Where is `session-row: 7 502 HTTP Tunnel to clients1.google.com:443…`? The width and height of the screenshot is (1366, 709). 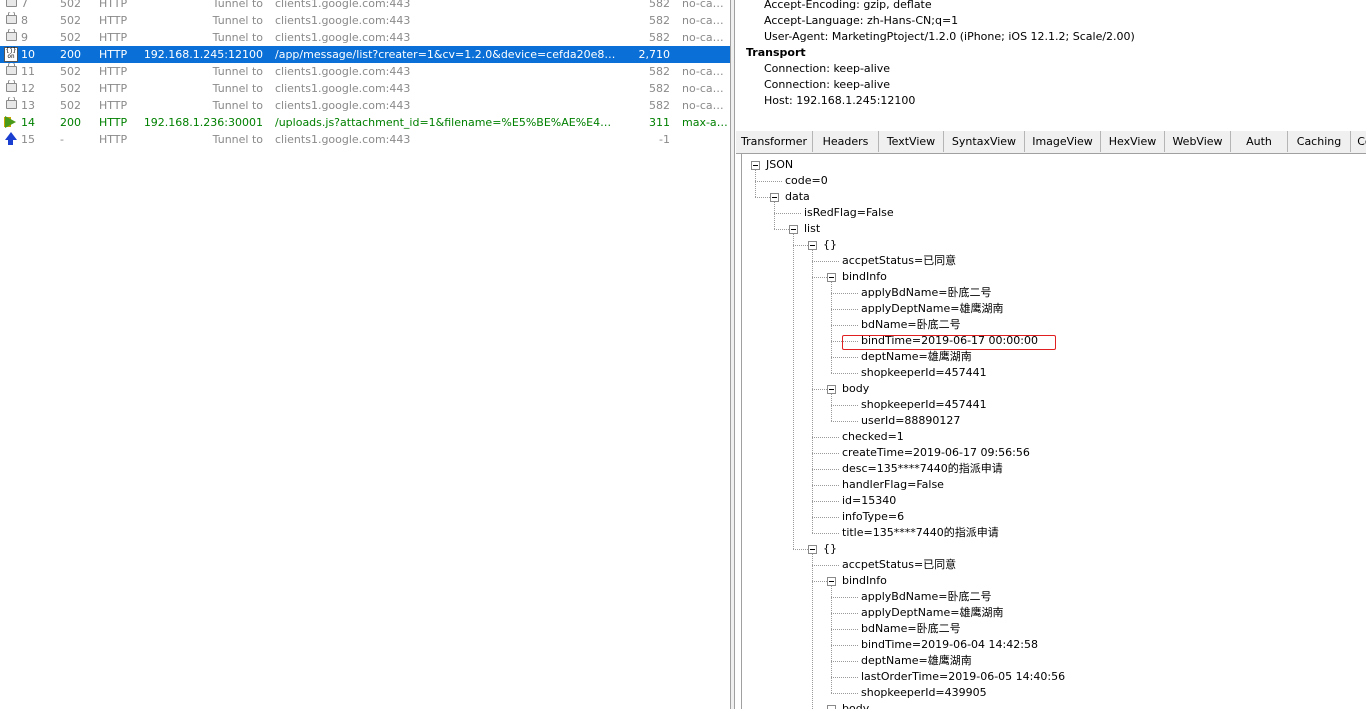 session-row: 7 502 HTTP Tunnel to clients1.google.com:443… is located at coordinates (365, 6).